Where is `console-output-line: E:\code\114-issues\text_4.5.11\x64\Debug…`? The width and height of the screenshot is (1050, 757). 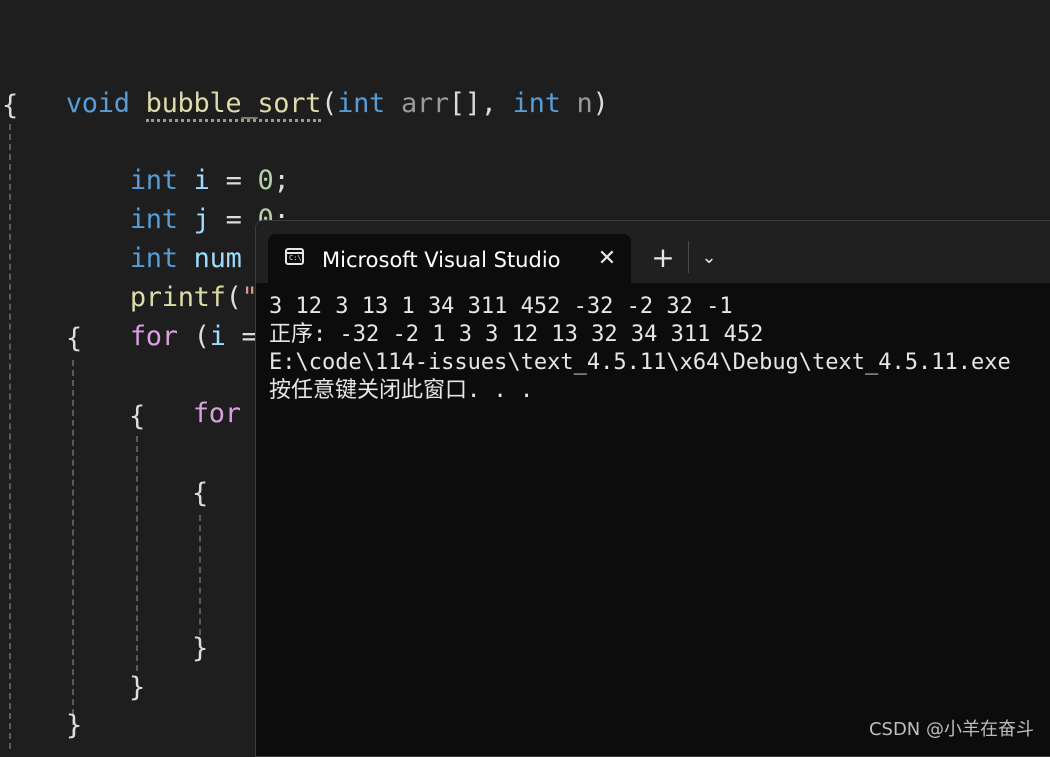
console-output-line: E:\code\114-issues\text_4.5.11\x64\Debug… is located at coordinates (640, 362).